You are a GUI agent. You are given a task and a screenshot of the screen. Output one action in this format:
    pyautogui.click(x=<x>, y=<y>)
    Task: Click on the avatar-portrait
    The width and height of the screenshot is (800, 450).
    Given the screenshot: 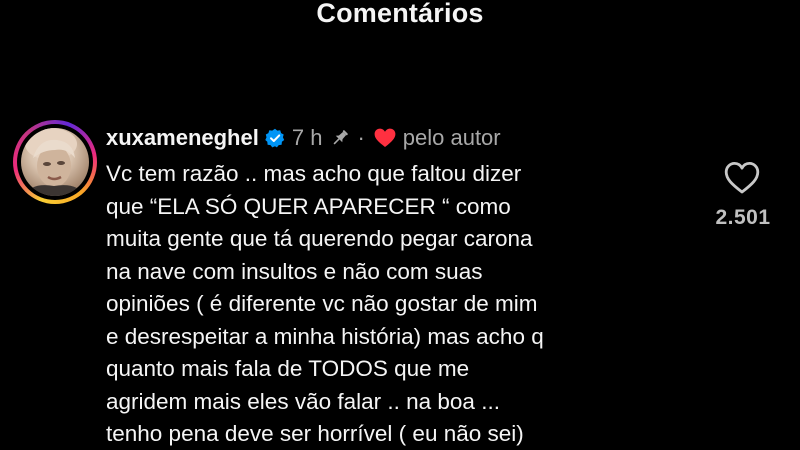 What is the action you would take?
    pyautogui.click(x=55, y=162)
    